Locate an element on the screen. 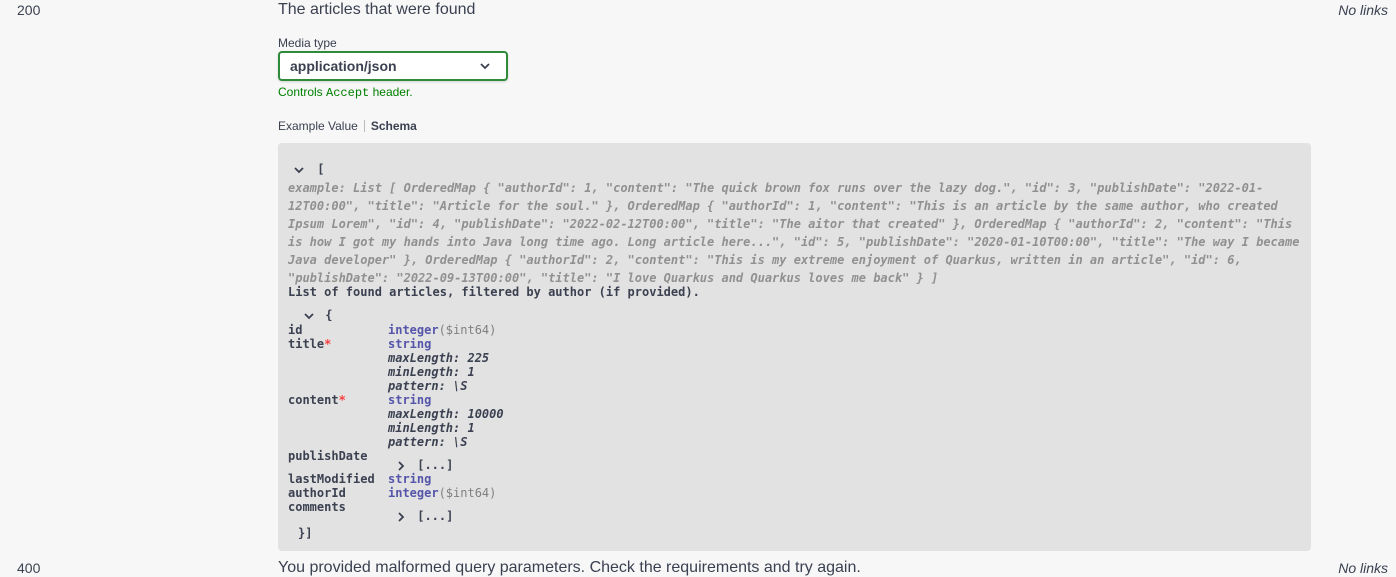 The image size is (1396, 577). property-type-lastmodified: string is located at coordinates (410, 479).